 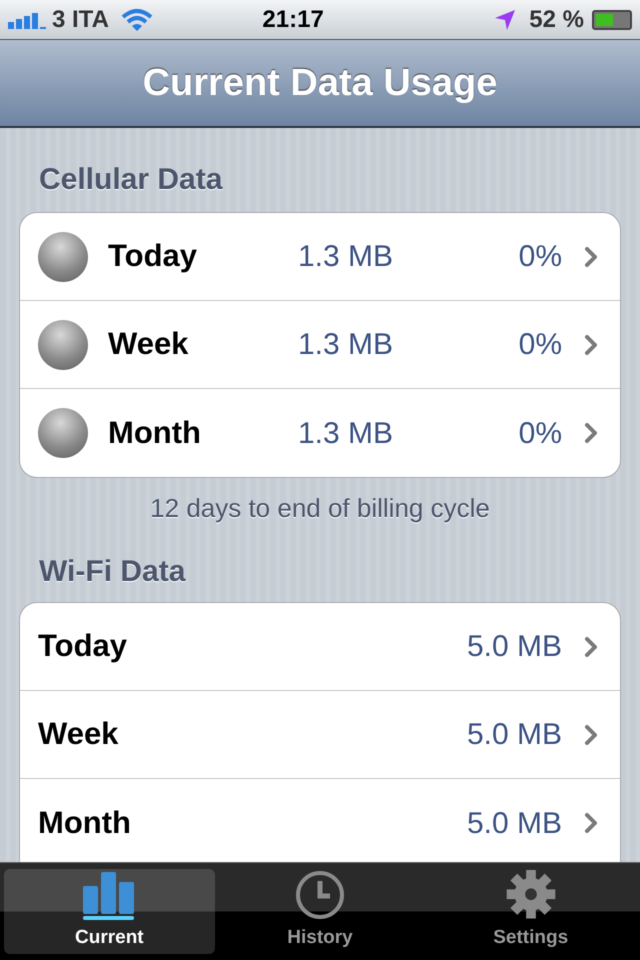 What do you see at coordinates (293, 19) in the screenshot?
I see `clock-time: 21:17` at bounding box center [293, 19].